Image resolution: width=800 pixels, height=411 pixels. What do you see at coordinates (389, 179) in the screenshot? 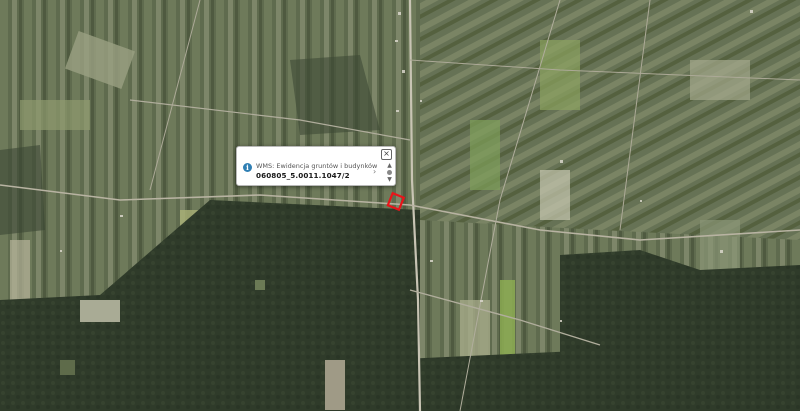
I see `down-arrow-icon: ▼` at bounding box center [389, 179].